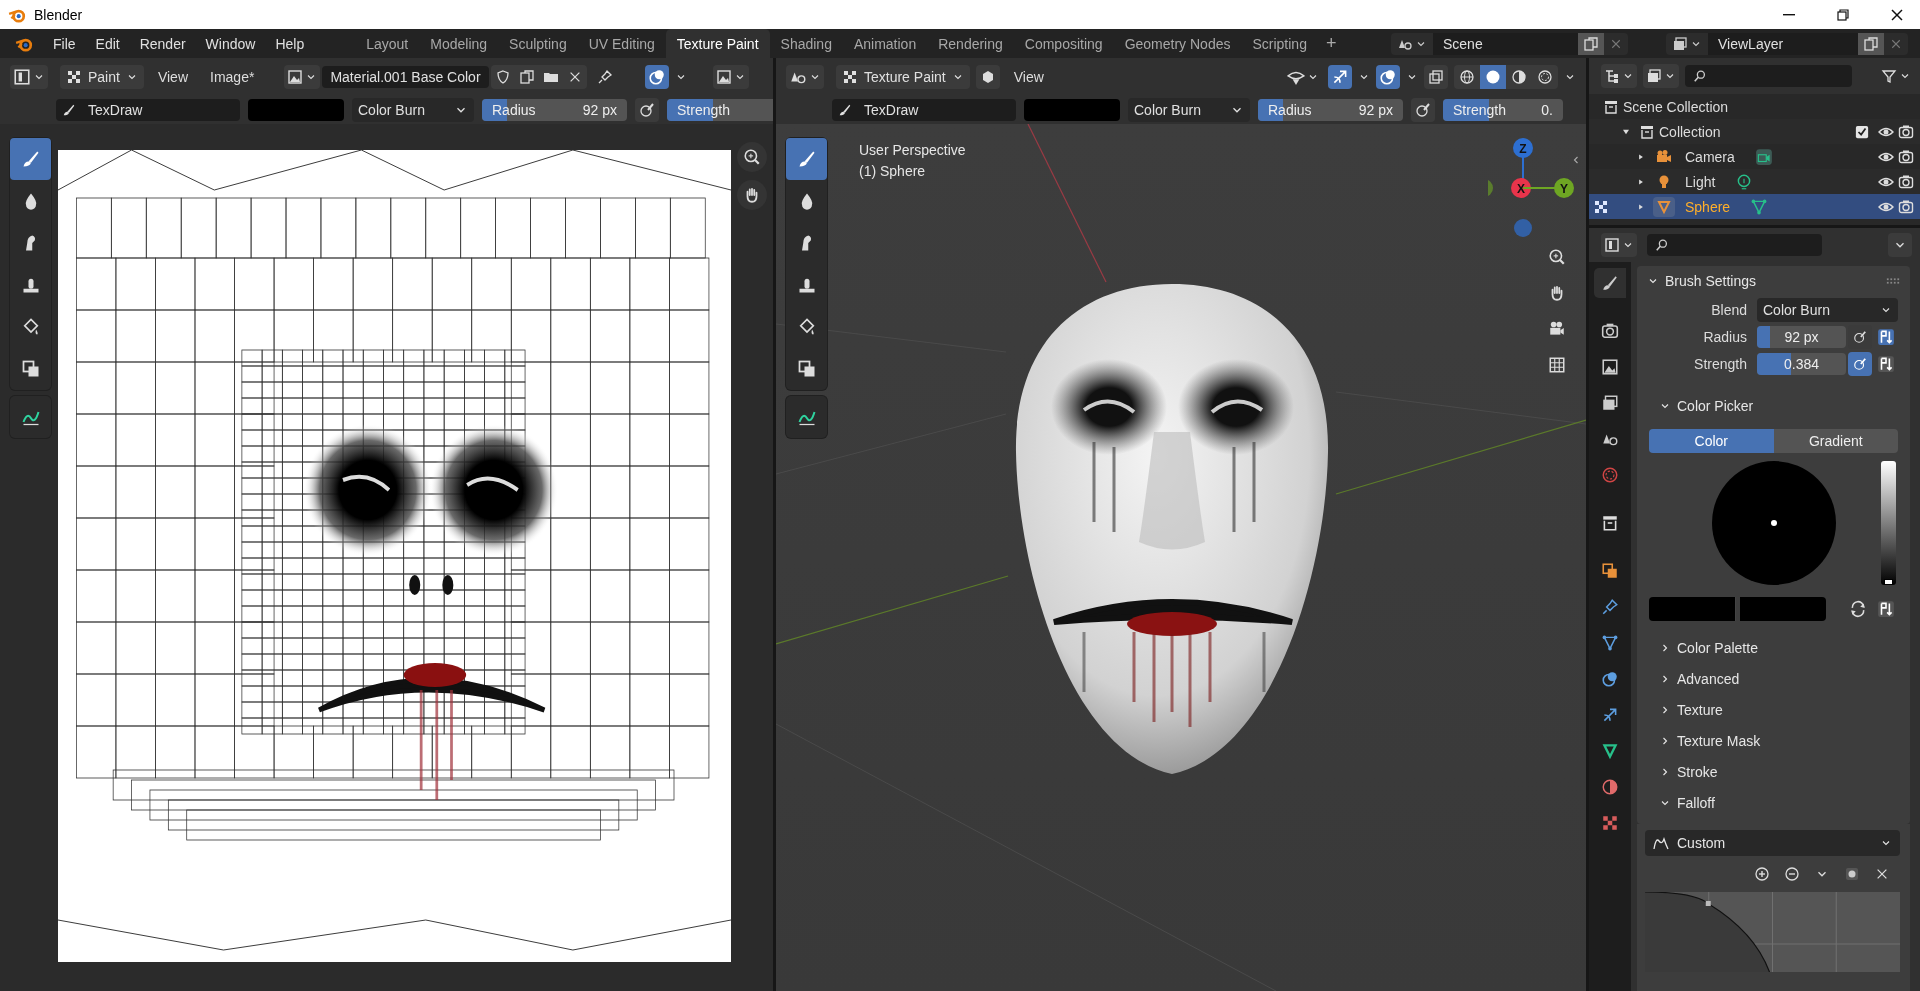 The width and height of the screenshot is (1920, 991). What do you see at coordinates (387, 43) in the screenshot?
I see `workspace-tab: Layout` at bounding box center [387, 43].